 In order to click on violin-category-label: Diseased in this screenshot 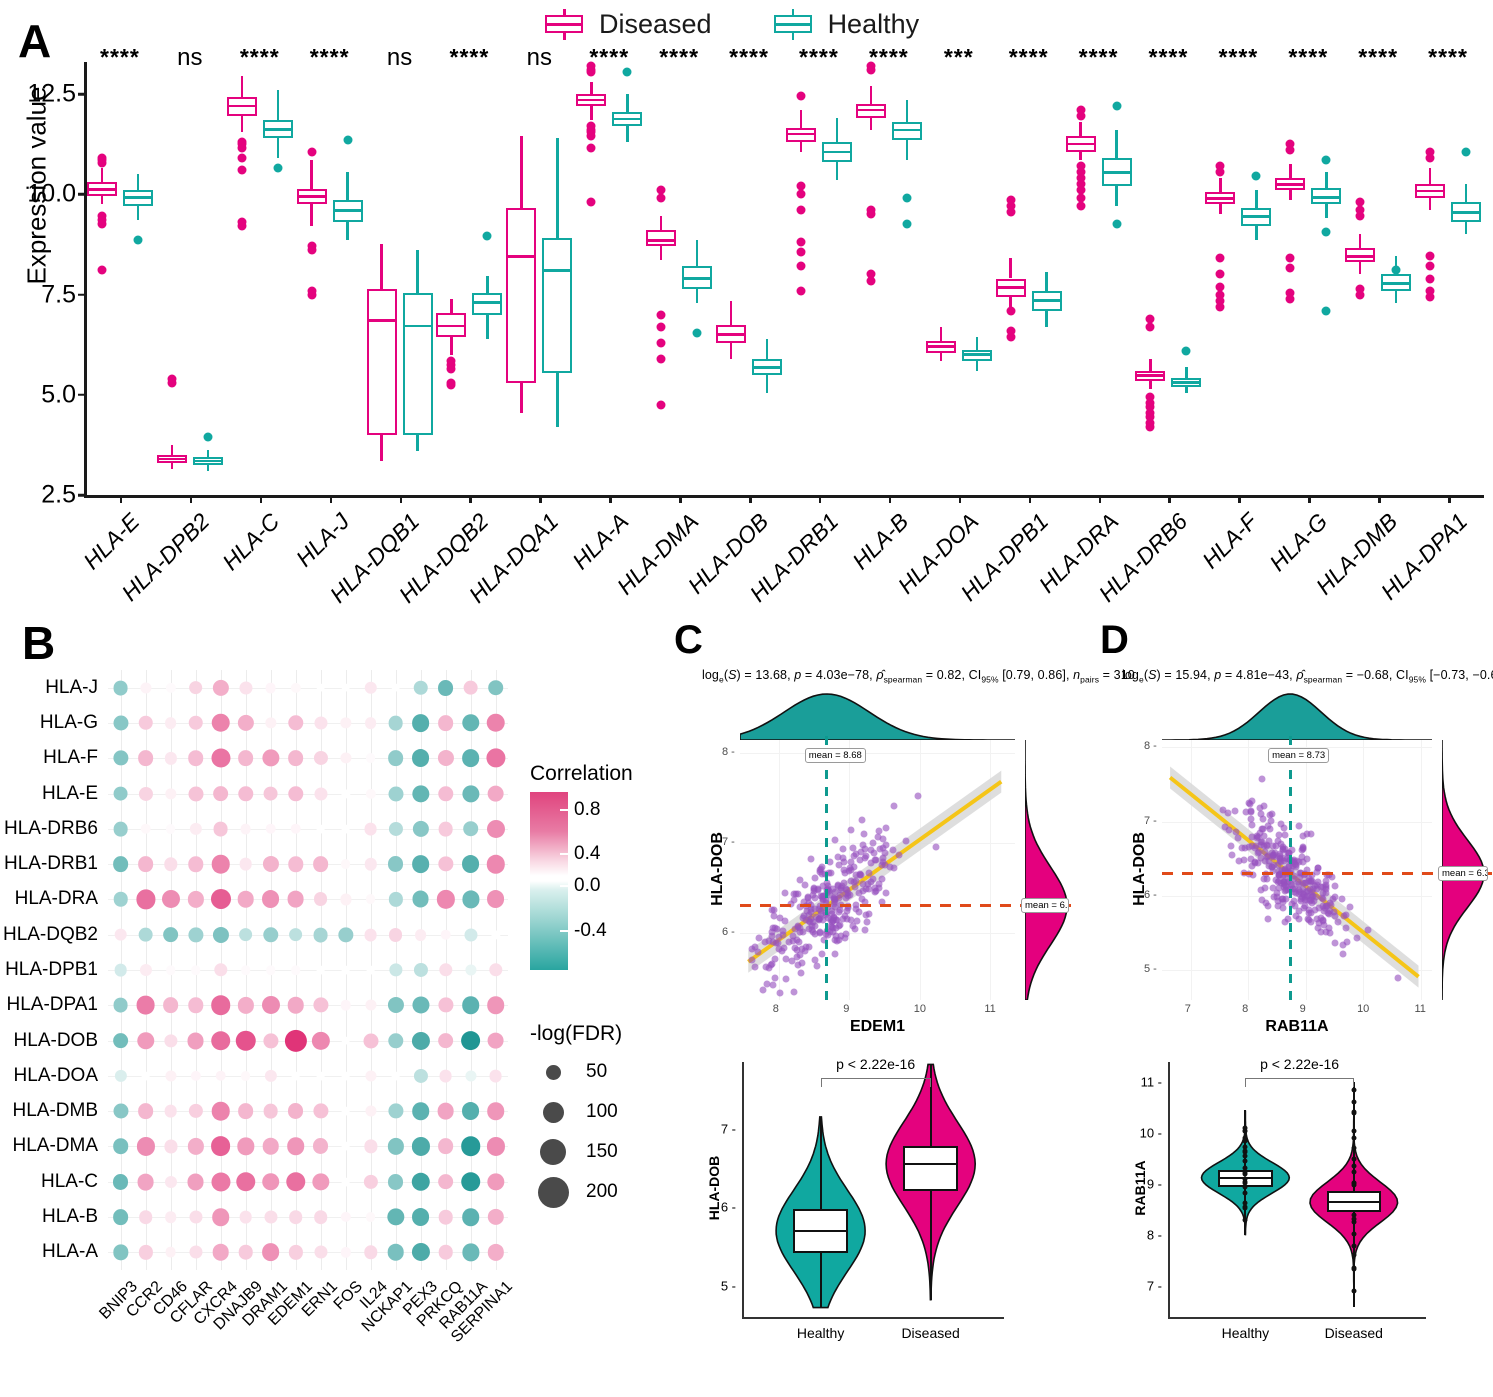, I will do `click(1353, 1333)`.